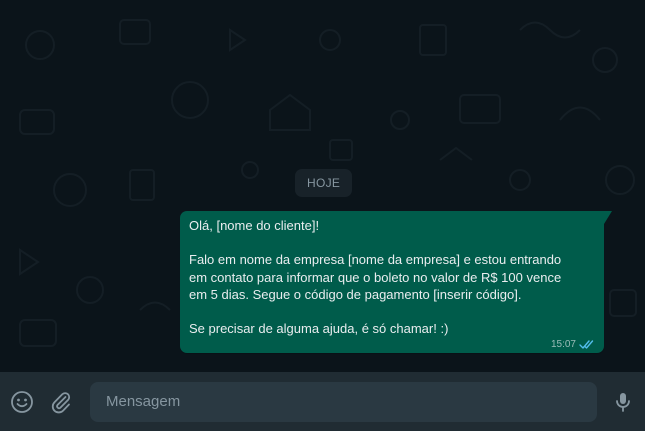  I want to click on emoji-icon, so click(22, 402).